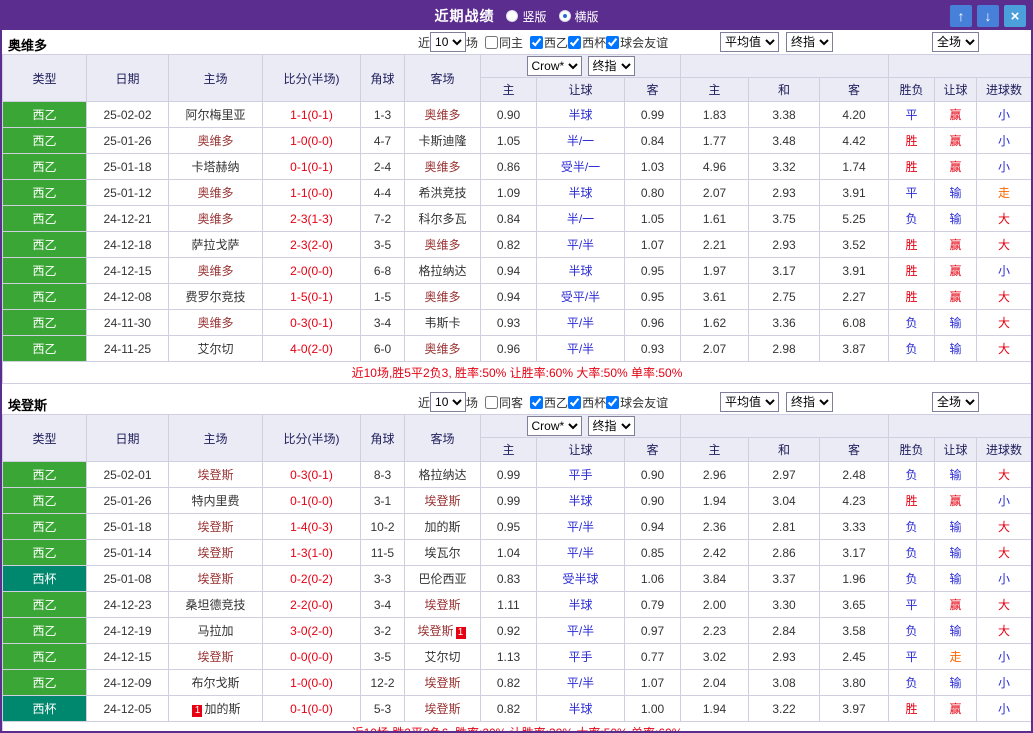 This screenshot has height=733, width=1033. I want to click on layout-radio-horizontal: 横版, so click(578, 16).